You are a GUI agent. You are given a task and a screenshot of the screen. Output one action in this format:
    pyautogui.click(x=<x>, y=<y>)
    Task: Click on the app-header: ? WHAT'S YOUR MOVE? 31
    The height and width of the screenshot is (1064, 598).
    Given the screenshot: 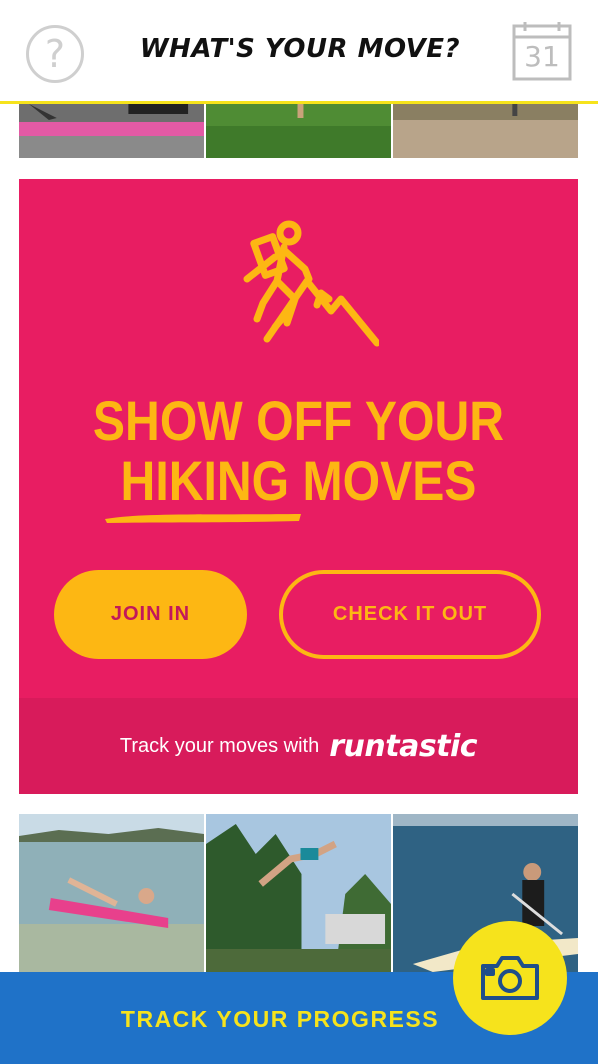 What is the action you would take?
    pyautogui.click(x=299, y=52)
    